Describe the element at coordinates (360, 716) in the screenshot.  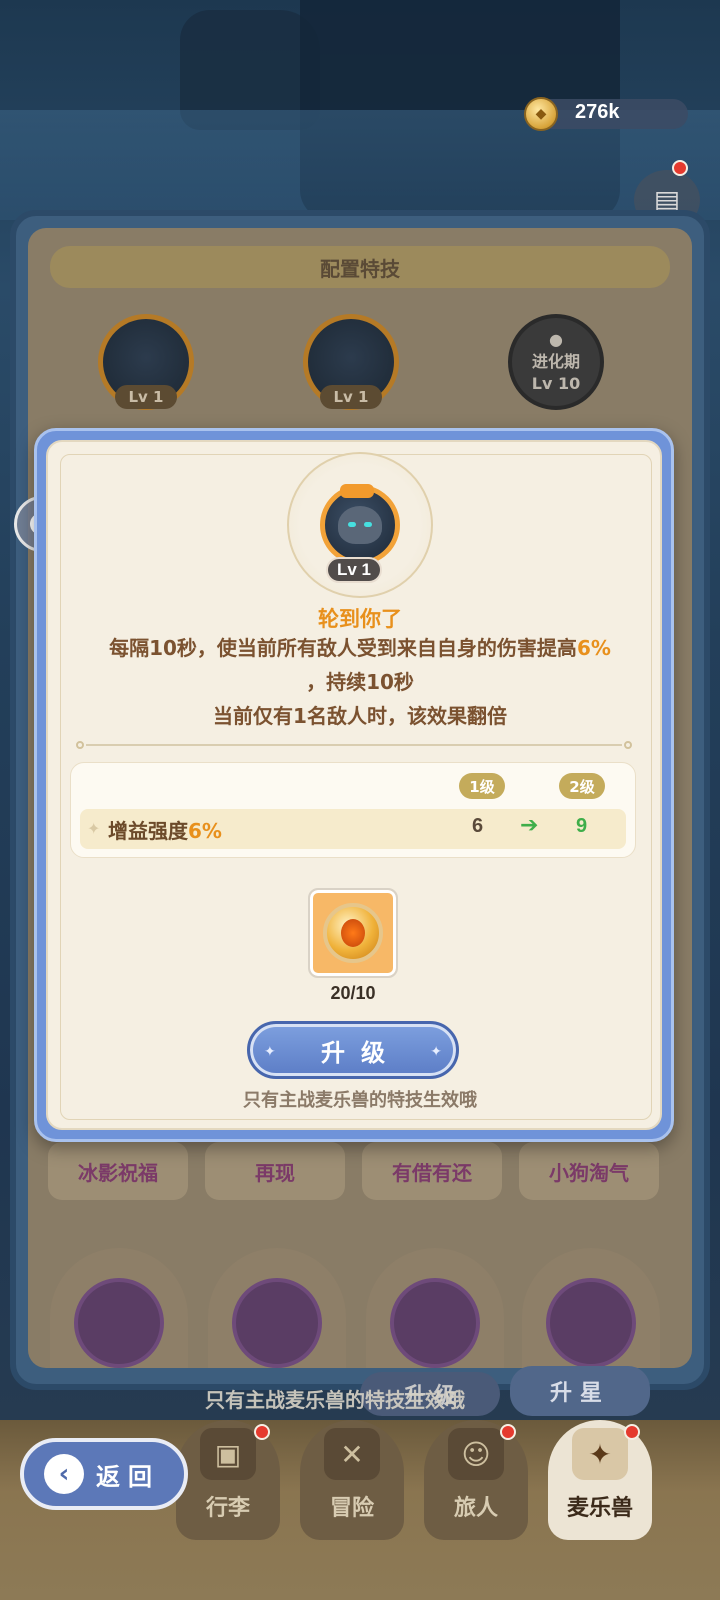
I see `skill-description-line-3: 当前仅有1名敌人时，该效果翻倍` at that location.